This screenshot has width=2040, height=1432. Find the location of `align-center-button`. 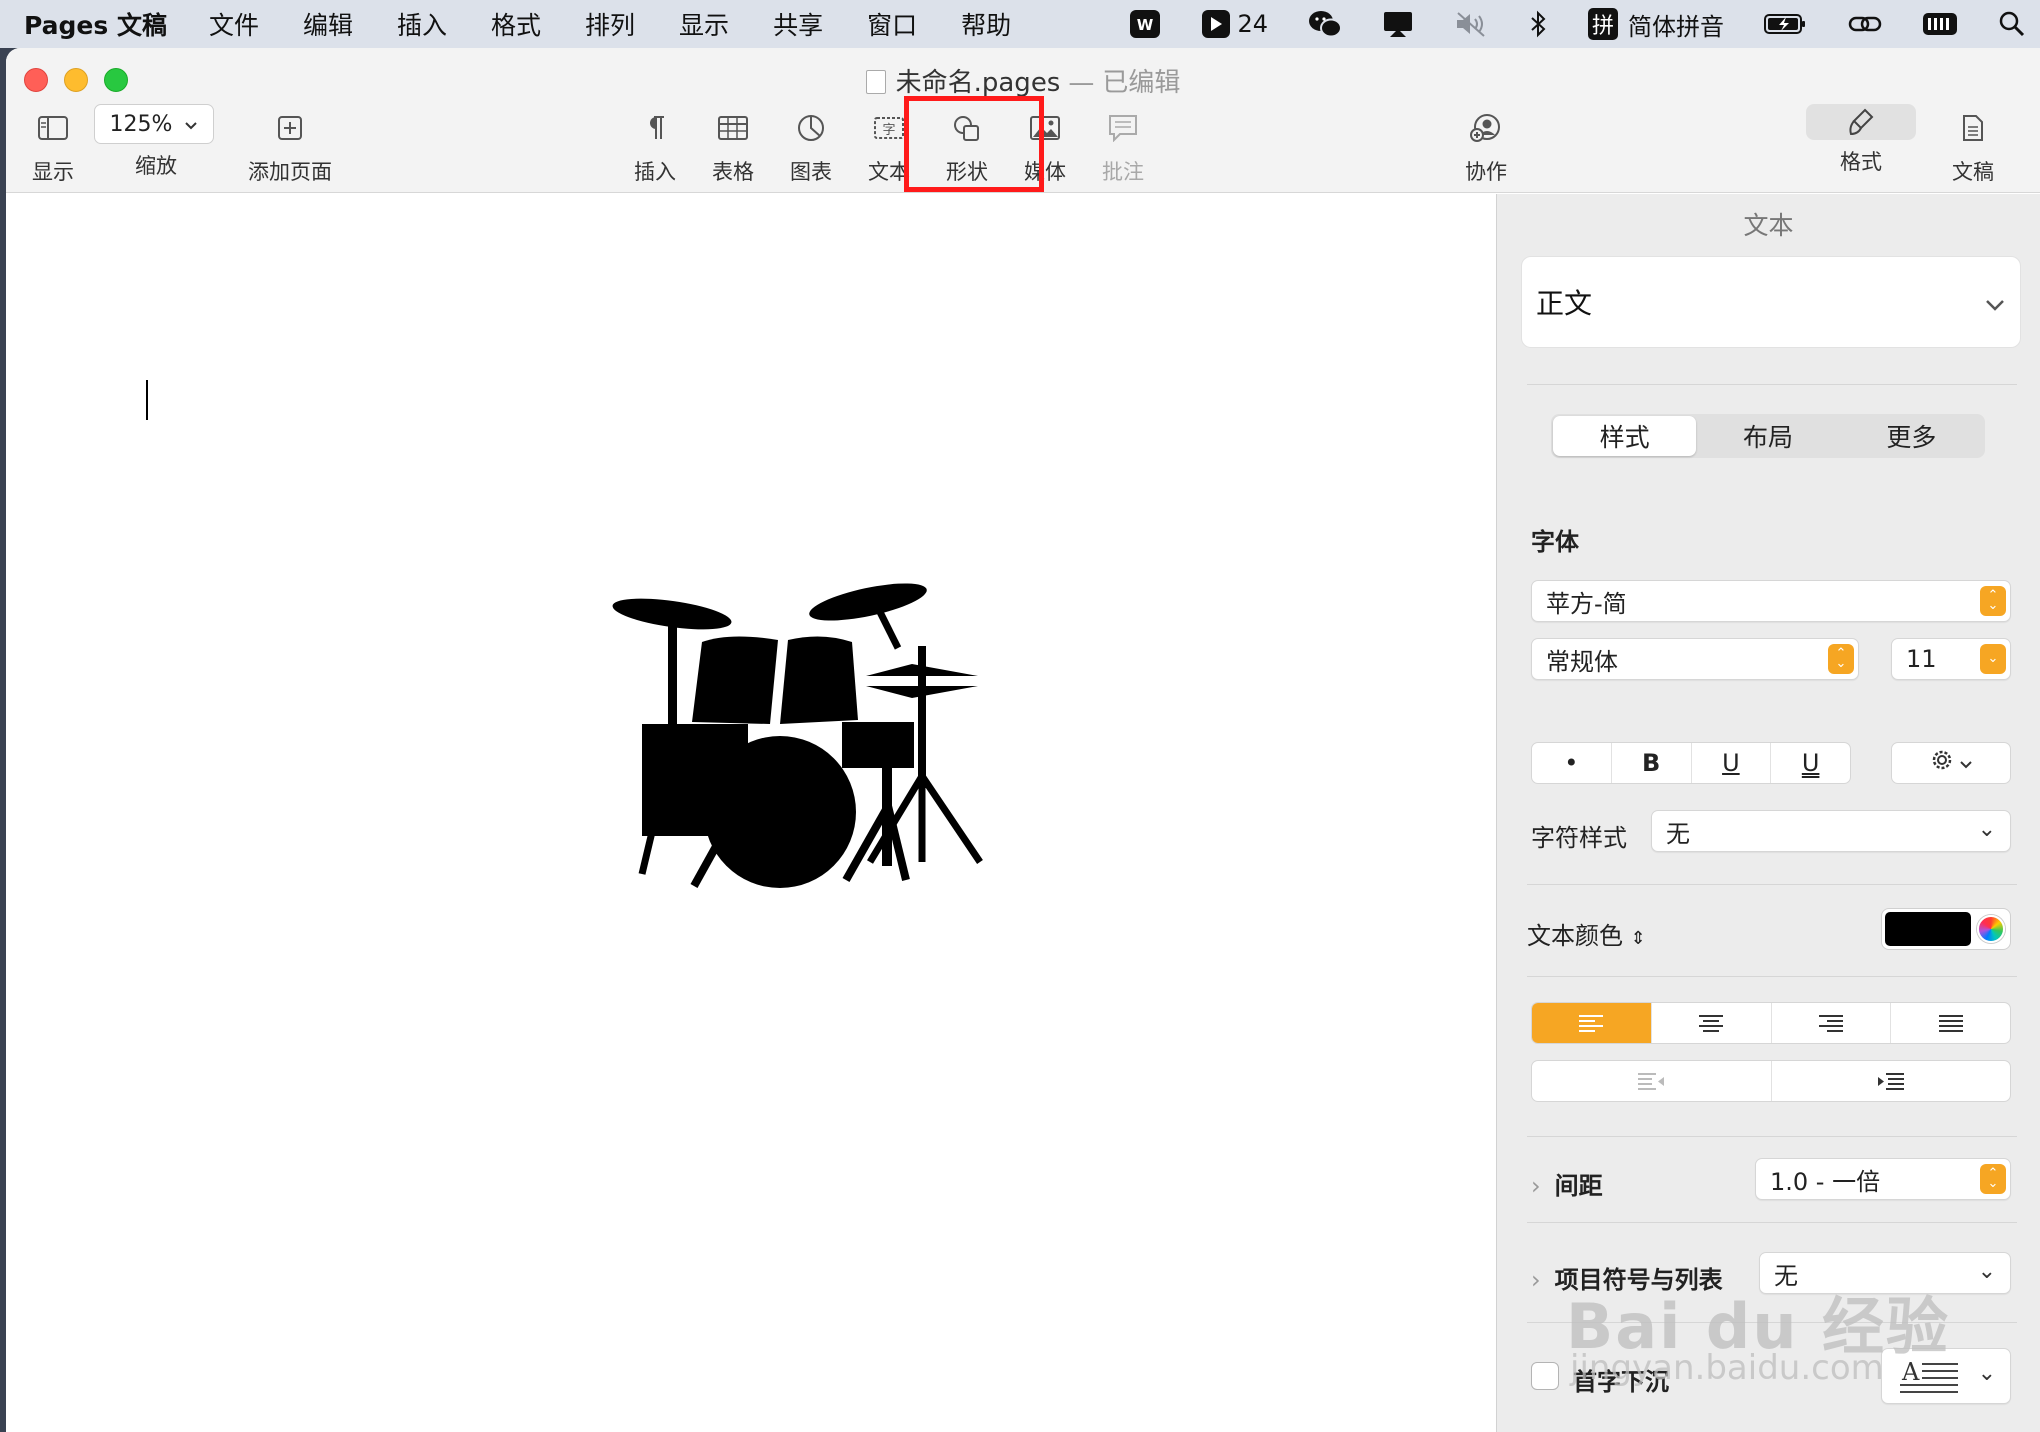

align-center-button is located at coordinates (1712, 1023).